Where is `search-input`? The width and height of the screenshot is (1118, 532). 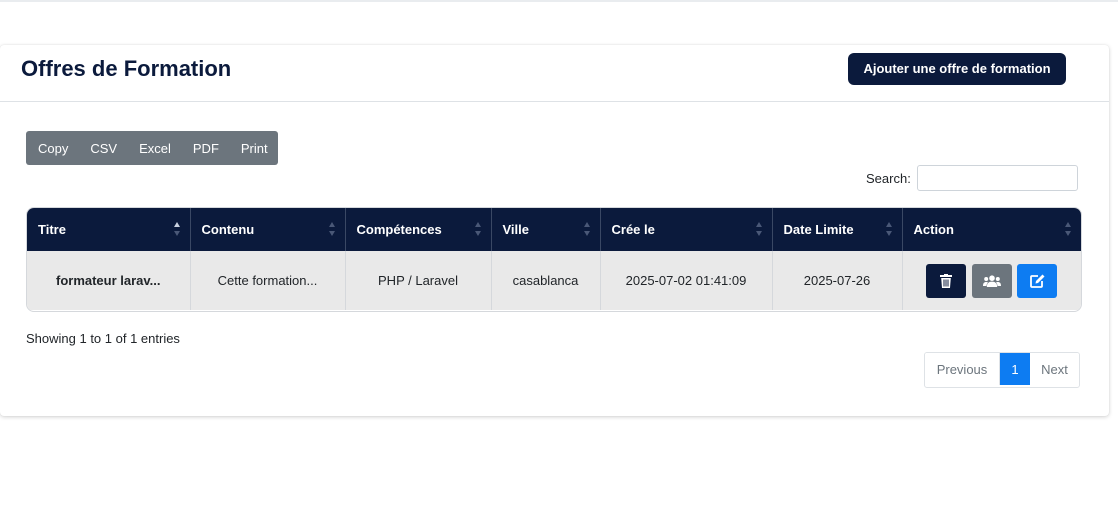 search-input is located at coordinates (997, 178).